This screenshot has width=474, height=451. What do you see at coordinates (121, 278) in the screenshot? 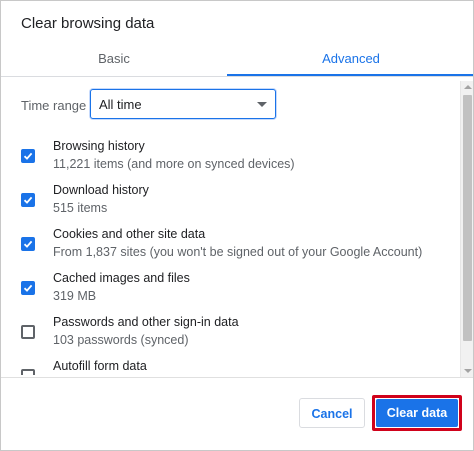
I see `item-title: Cached images and files` at bounding box center [121, 278].